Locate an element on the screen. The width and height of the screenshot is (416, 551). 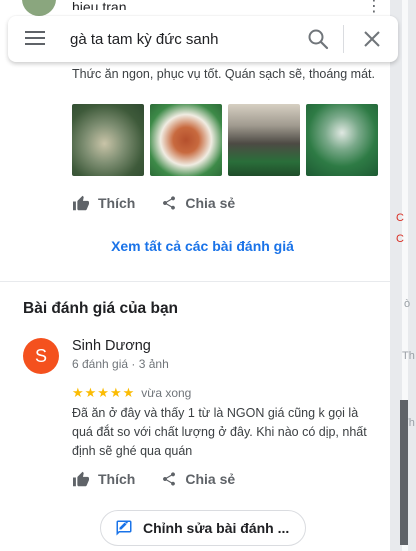
see-all-reviews-link: Xem tất cả các bài đánh giá is located at coordinates (195, 246).